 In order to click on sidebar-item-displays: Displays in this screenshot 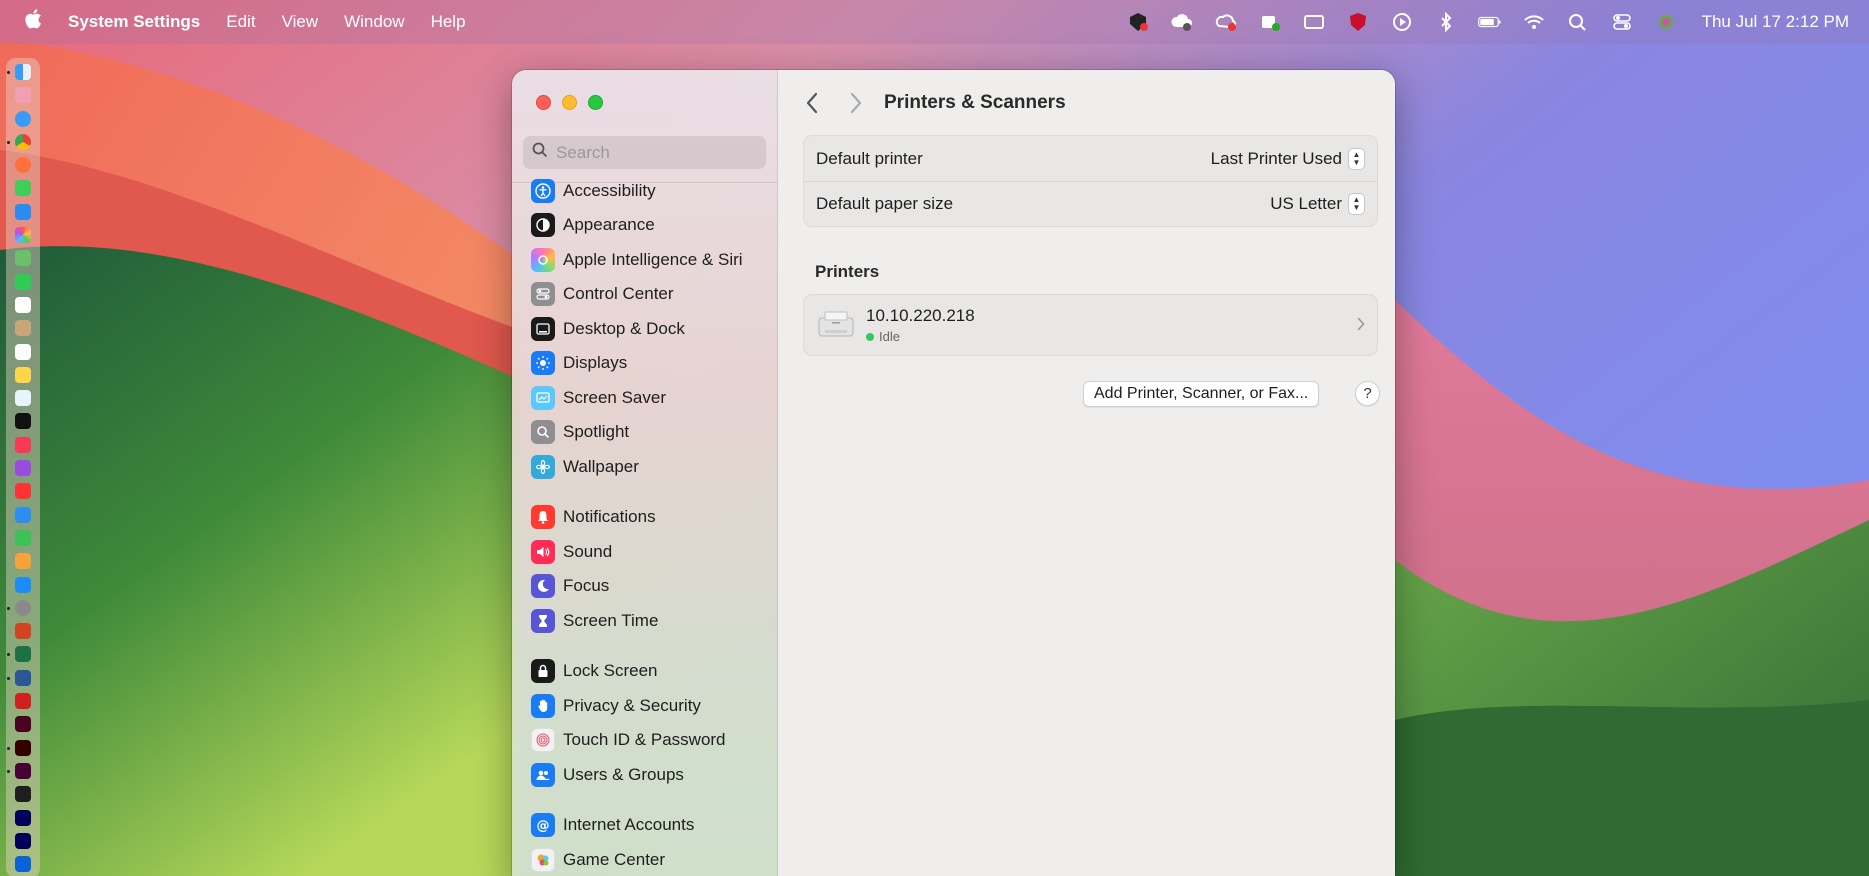, I will do `click(579, 363)`.